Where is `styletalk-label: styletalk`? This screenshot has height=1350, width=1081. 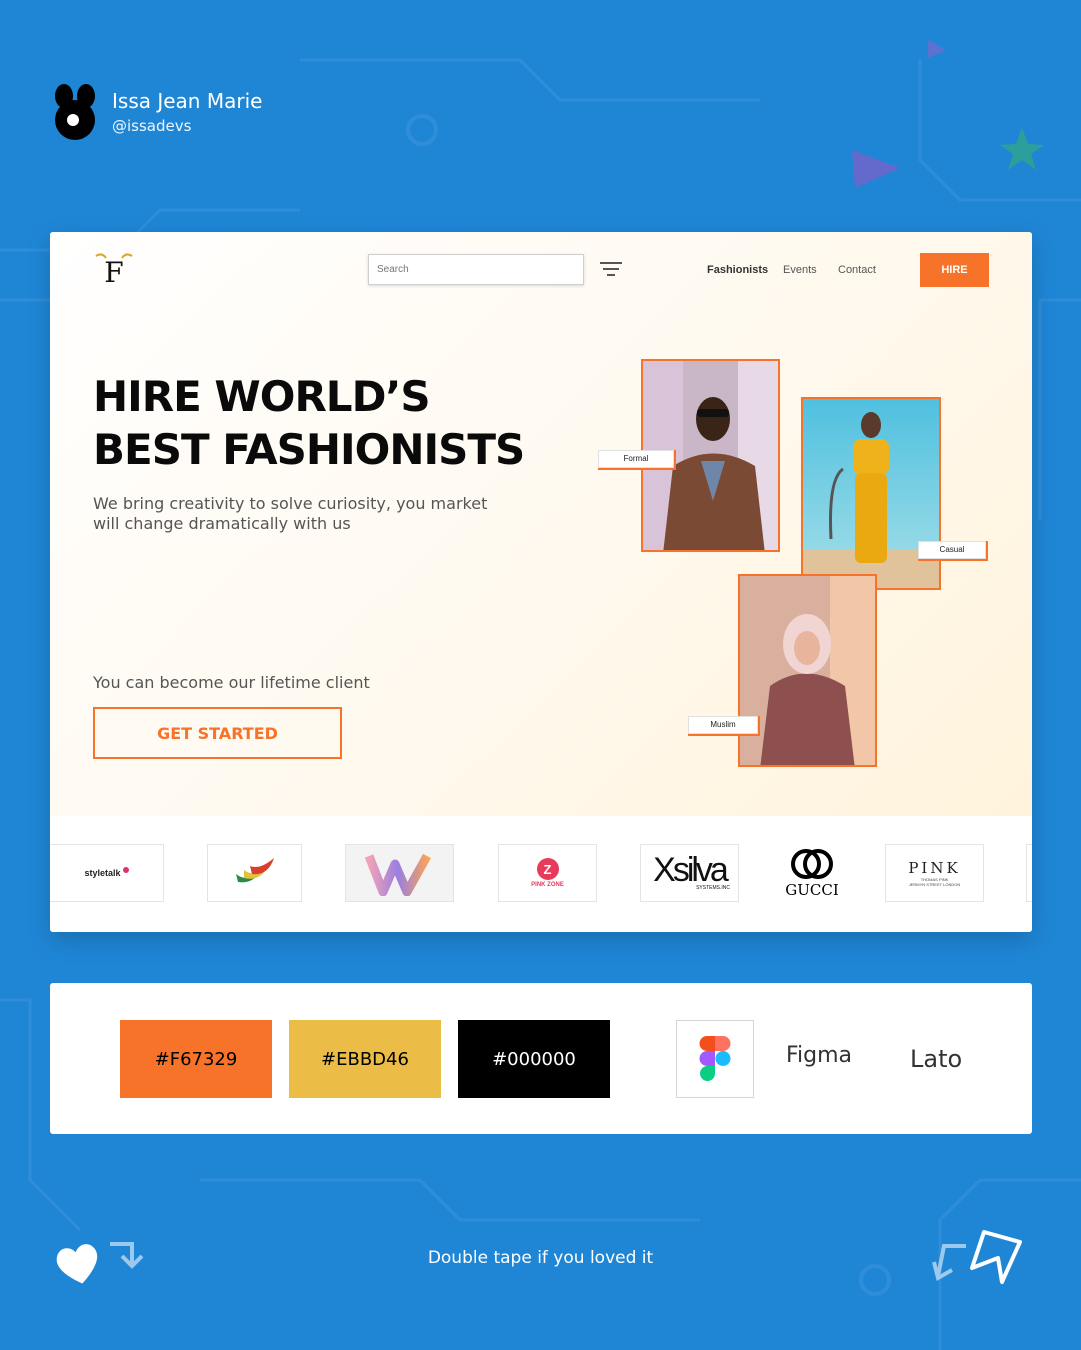
styletalk-label: styletalk is located at coordinates (102, 873).